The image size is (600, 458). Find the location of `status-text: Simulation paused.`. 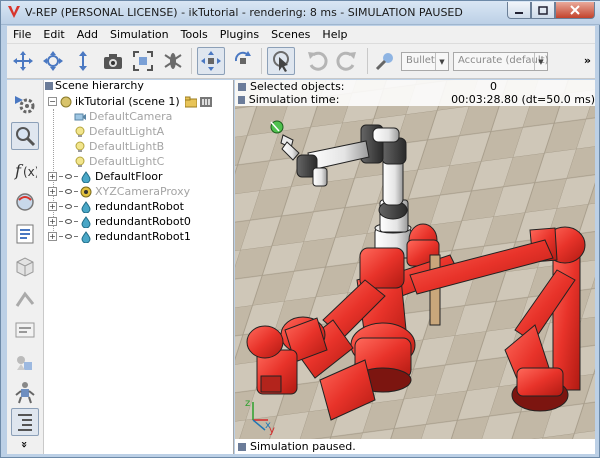

status-text: Simulation paused. is located at coordinates (303, 446).